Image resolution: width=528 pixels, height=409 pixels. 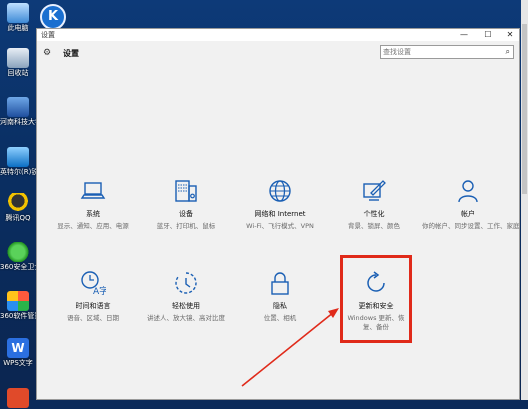 I want to click on tile-personalization: 个性化 背景、锁屏、颜色, so click(x=374, y=213).